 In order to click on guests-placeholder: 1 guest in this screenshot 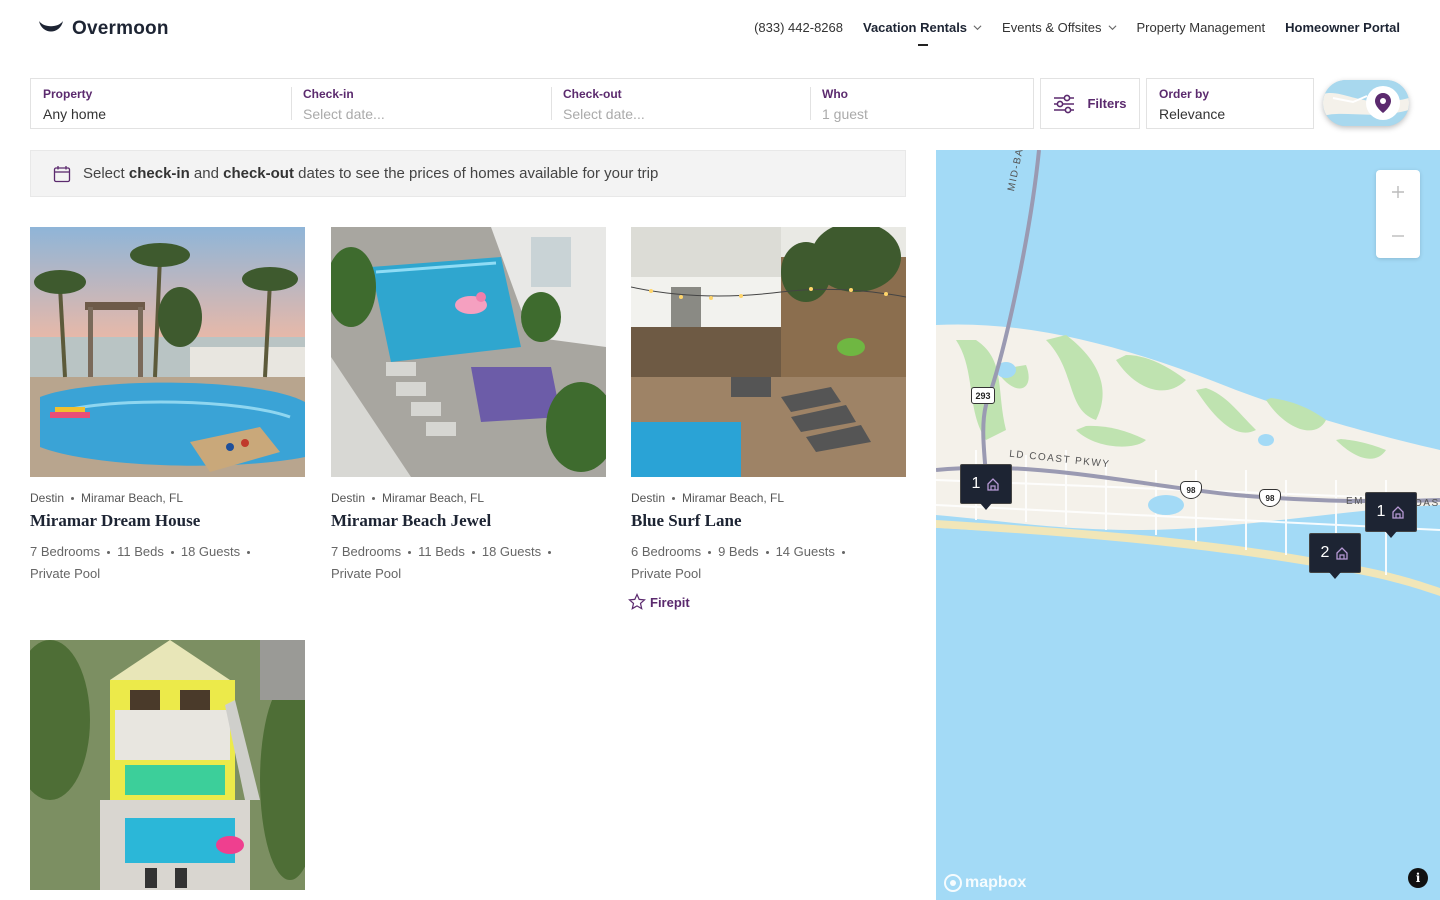, I will do `click(845, 114)`.